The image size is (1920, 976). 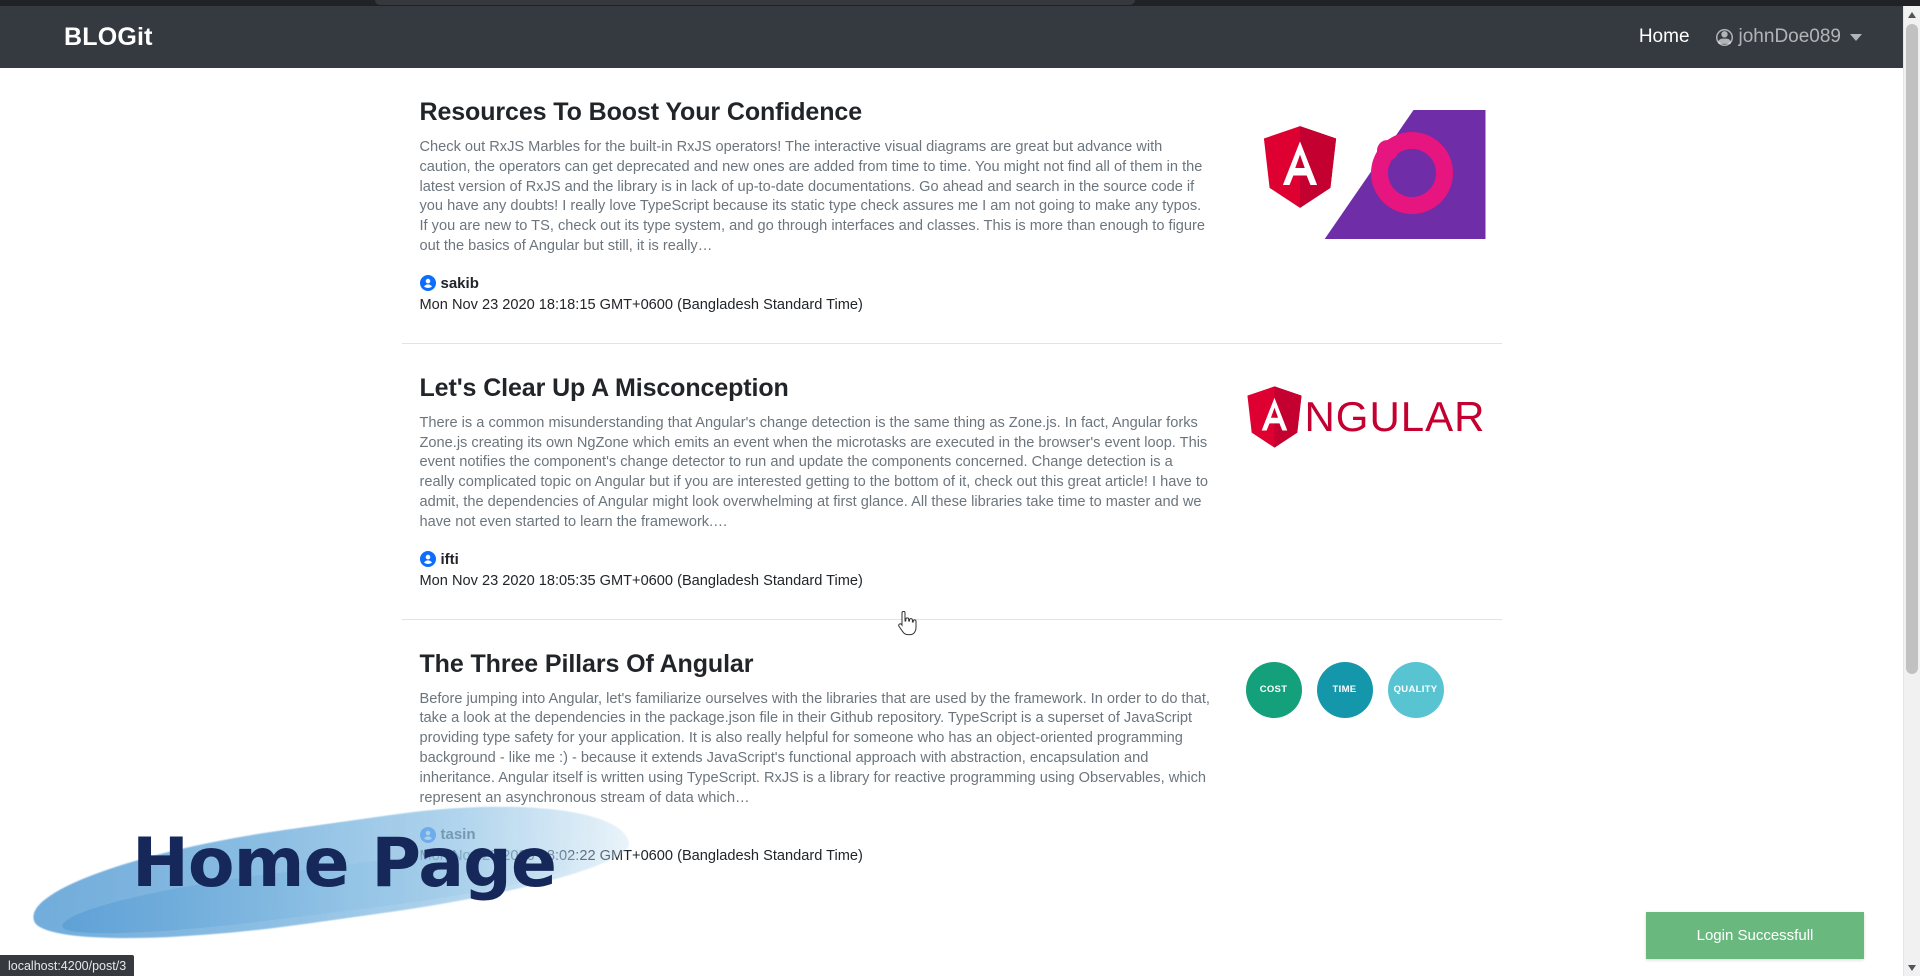 I want to click on scrollbar-thumb, so click(x=1912, y=349).